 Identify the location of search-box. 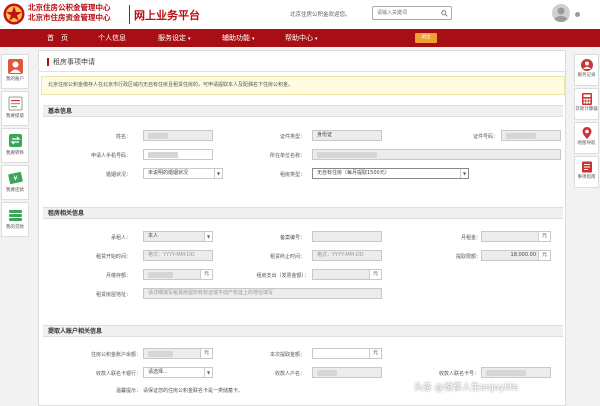
(412, 13).